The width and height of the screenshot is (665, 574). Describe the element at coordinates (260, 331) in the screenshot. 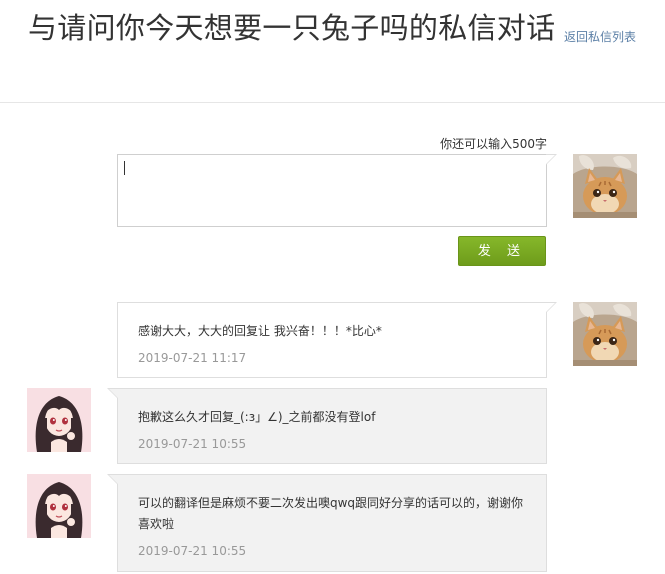

I see `message-text: 感谢大大，大大的回复让 我兴奋！！！*比心*` at that location.